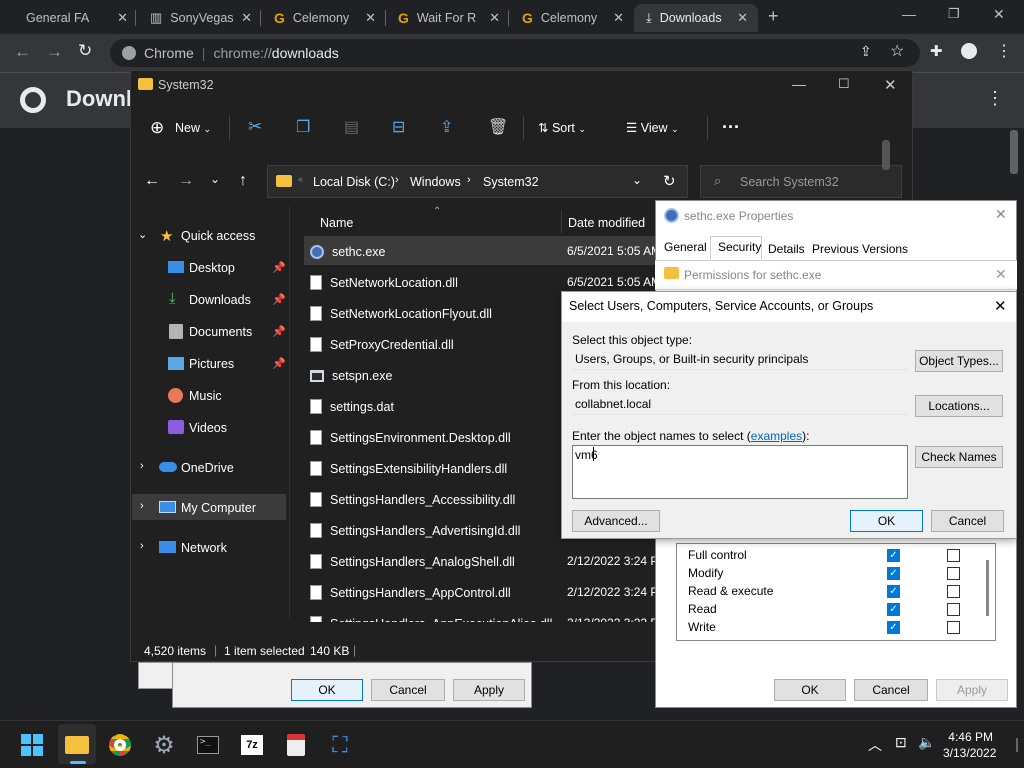  I want to click on tab-general-faq: General FA ✕, so click(76, 18).